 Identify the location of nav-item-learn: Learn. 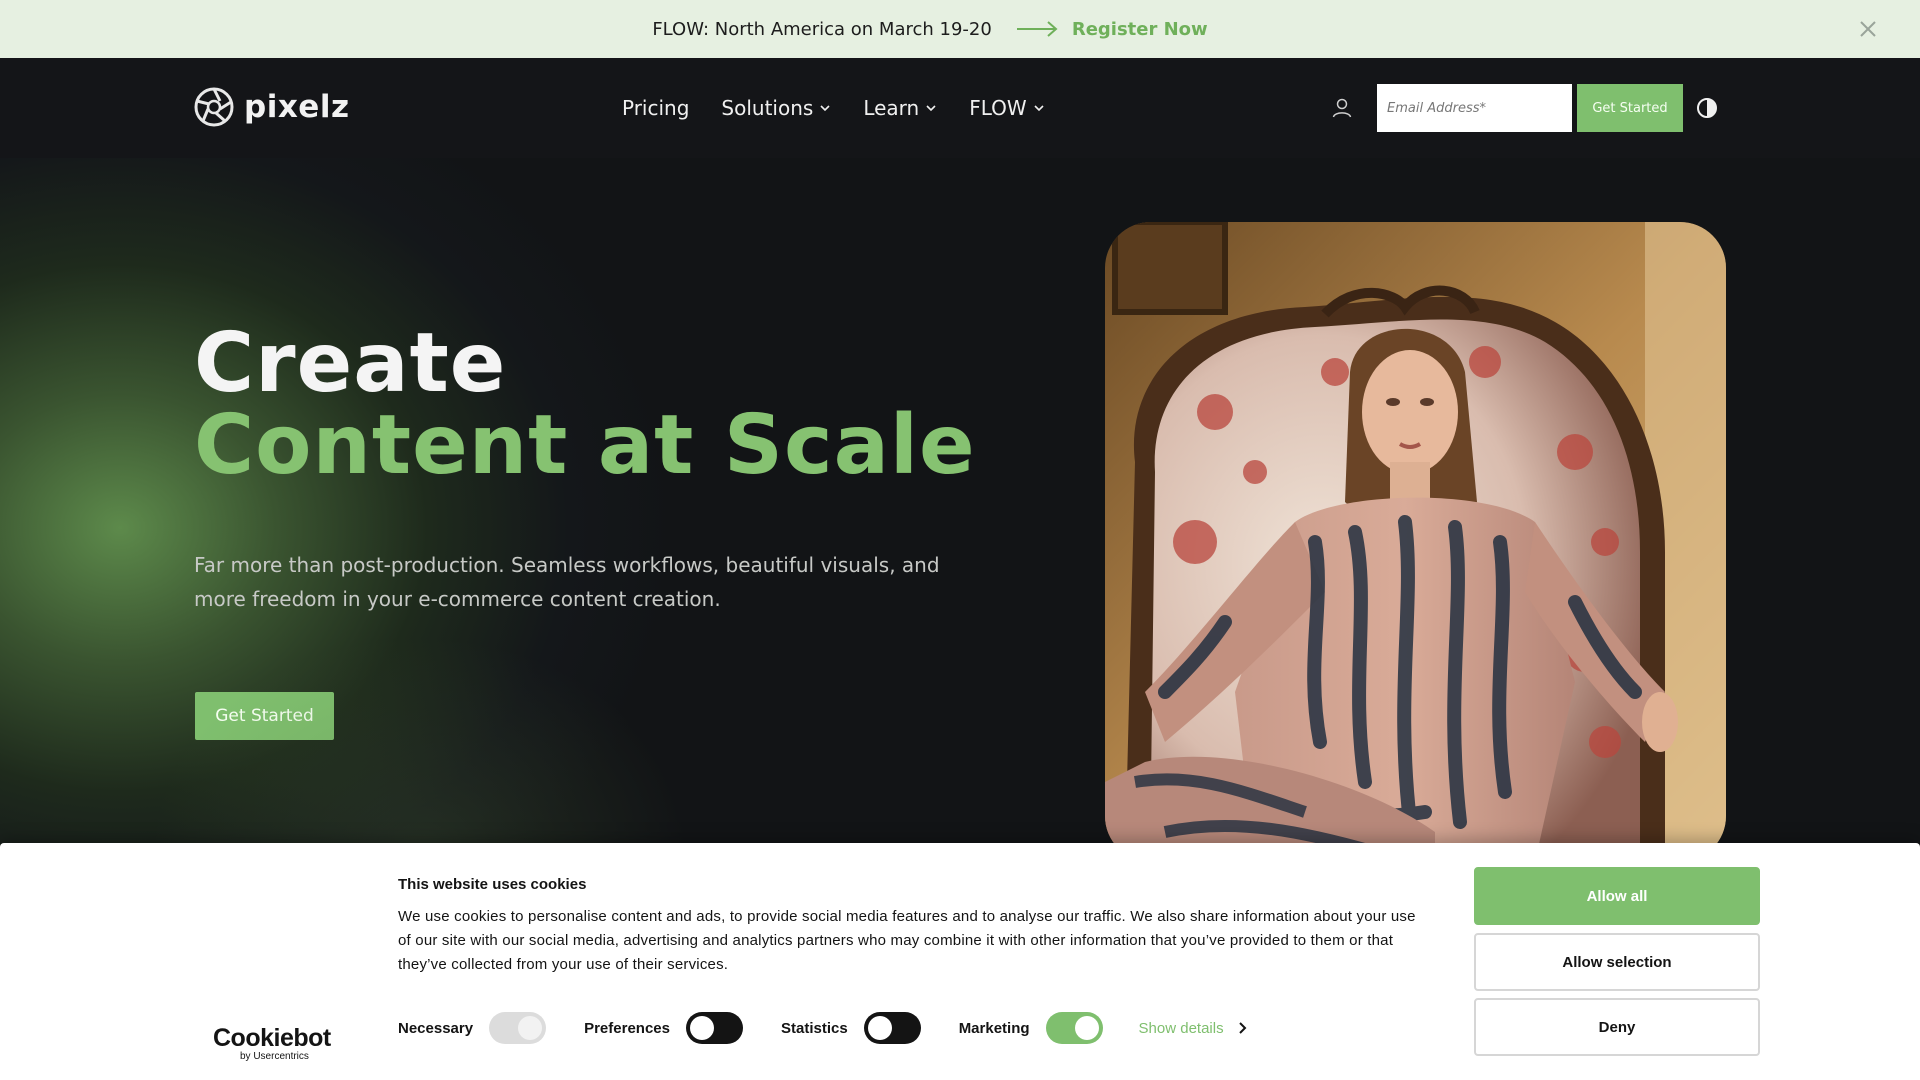
(900, 108).